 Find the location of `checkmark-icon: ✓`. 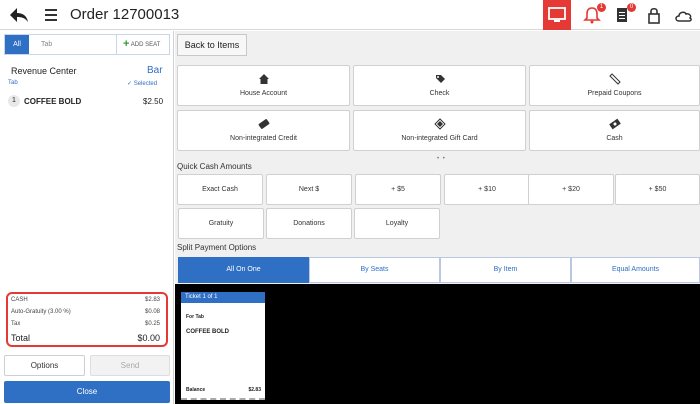

checkmark-icon: ✓ is located at coordinates (130, 84).